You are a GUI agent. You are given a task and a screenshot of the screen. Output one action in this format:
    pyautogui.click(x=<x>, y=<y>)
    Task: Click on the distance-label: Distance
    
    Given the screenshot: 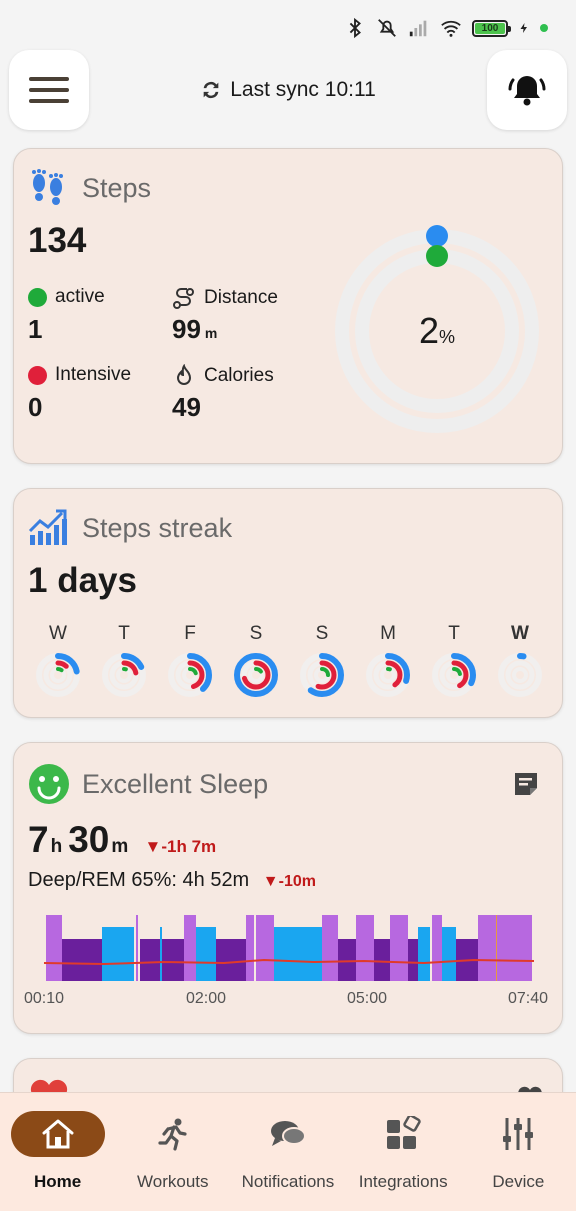 What is the action you would take?
    pyautogui.click(x=225, y=298)
    